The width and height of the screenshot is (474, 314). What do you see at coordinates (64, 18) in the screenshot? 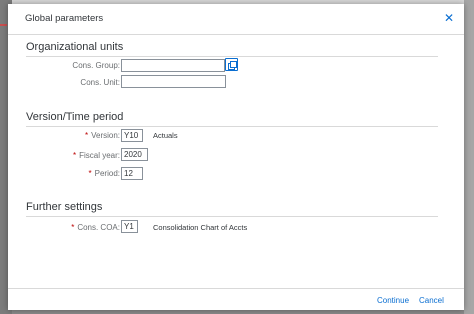
I see `dialog-title: Global parameters` at bounding box center [64, 18].